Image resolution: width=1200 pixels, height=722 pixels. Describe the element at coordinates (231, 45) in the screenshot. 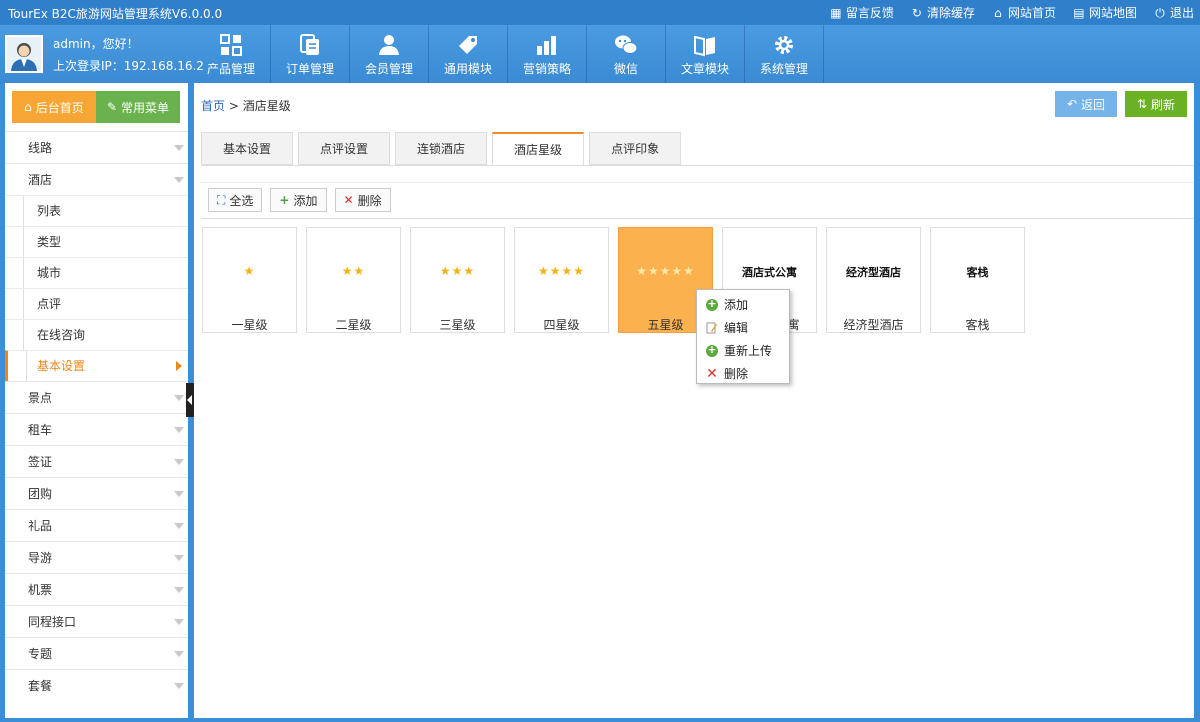

I see `grid-icon` at that location.